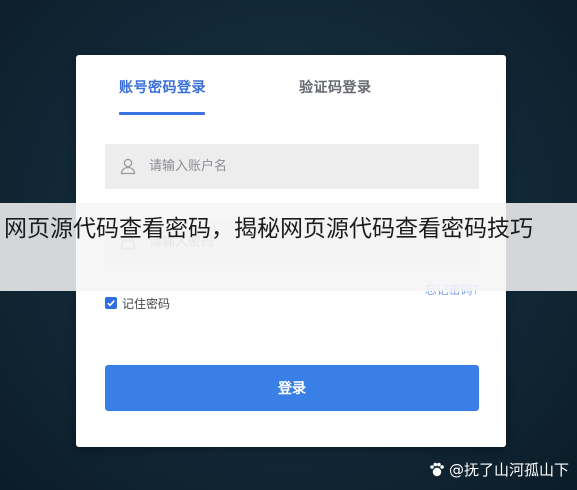 This screenshot has width=577, height=490. What do you see at coordinates (128, 166) in the screenshot?
I see `user-icon` at bounding box center [128, 166].